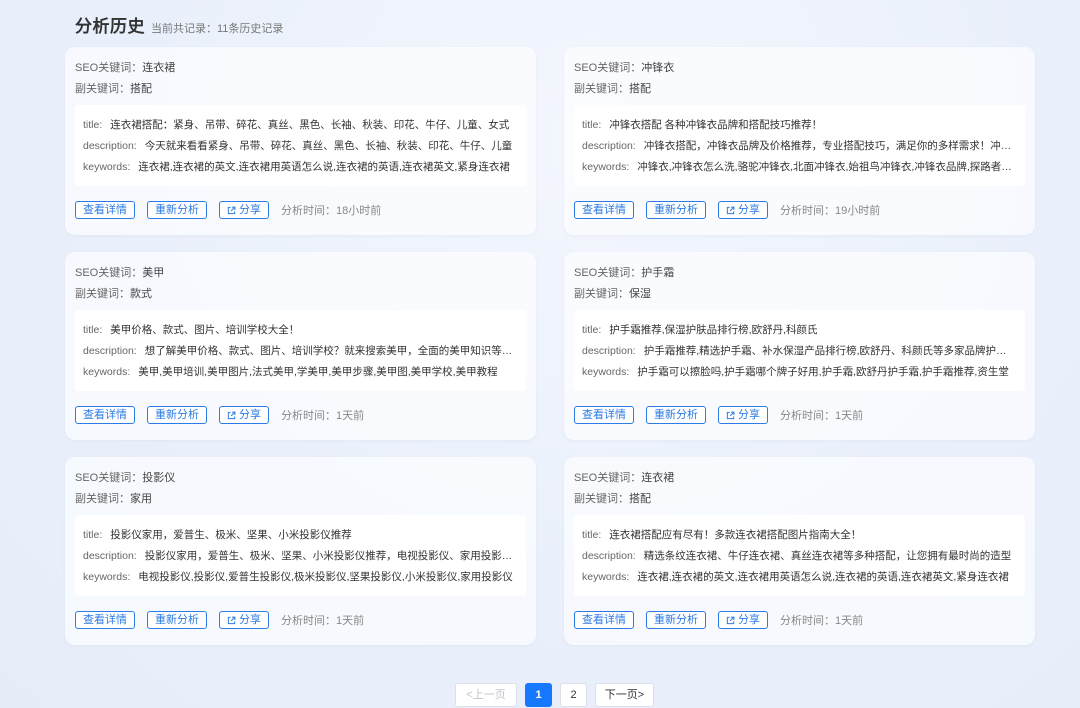 This screenshot has width=1080, height=708. Describe the element at coordinates (299, 535) in the screenshot. I see `result-title: title: 投影仪家用，爱普生、极米、坚果、小米投影仪推荐` at that location.